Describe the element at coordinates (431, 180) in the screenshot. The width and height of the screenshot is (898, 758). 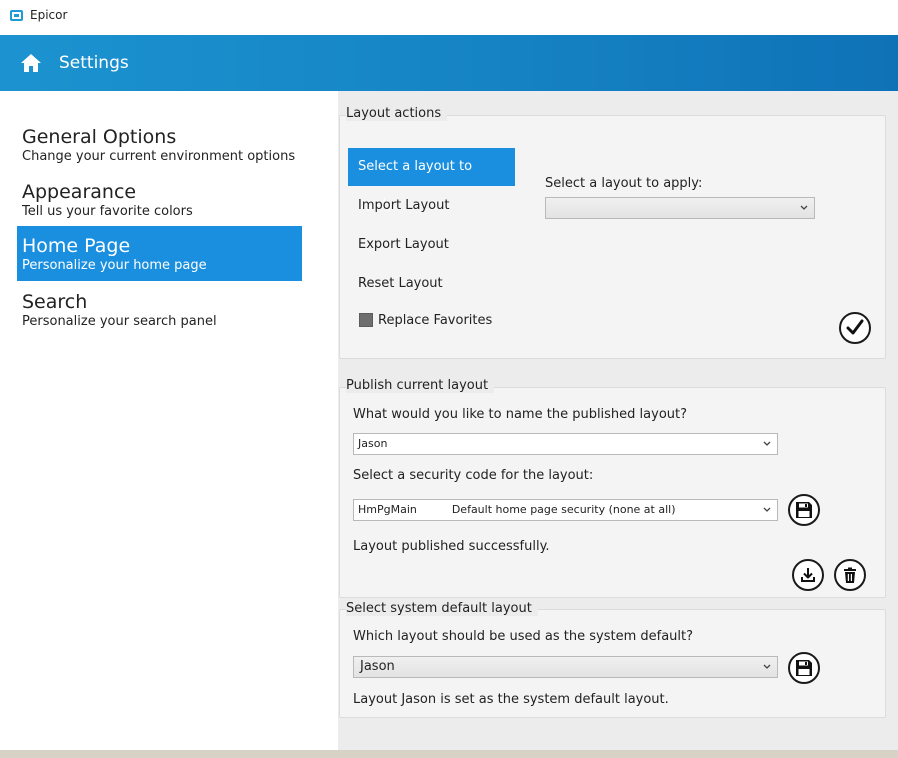
I see `select-layout-action: Select a layout to apply:` at that location.